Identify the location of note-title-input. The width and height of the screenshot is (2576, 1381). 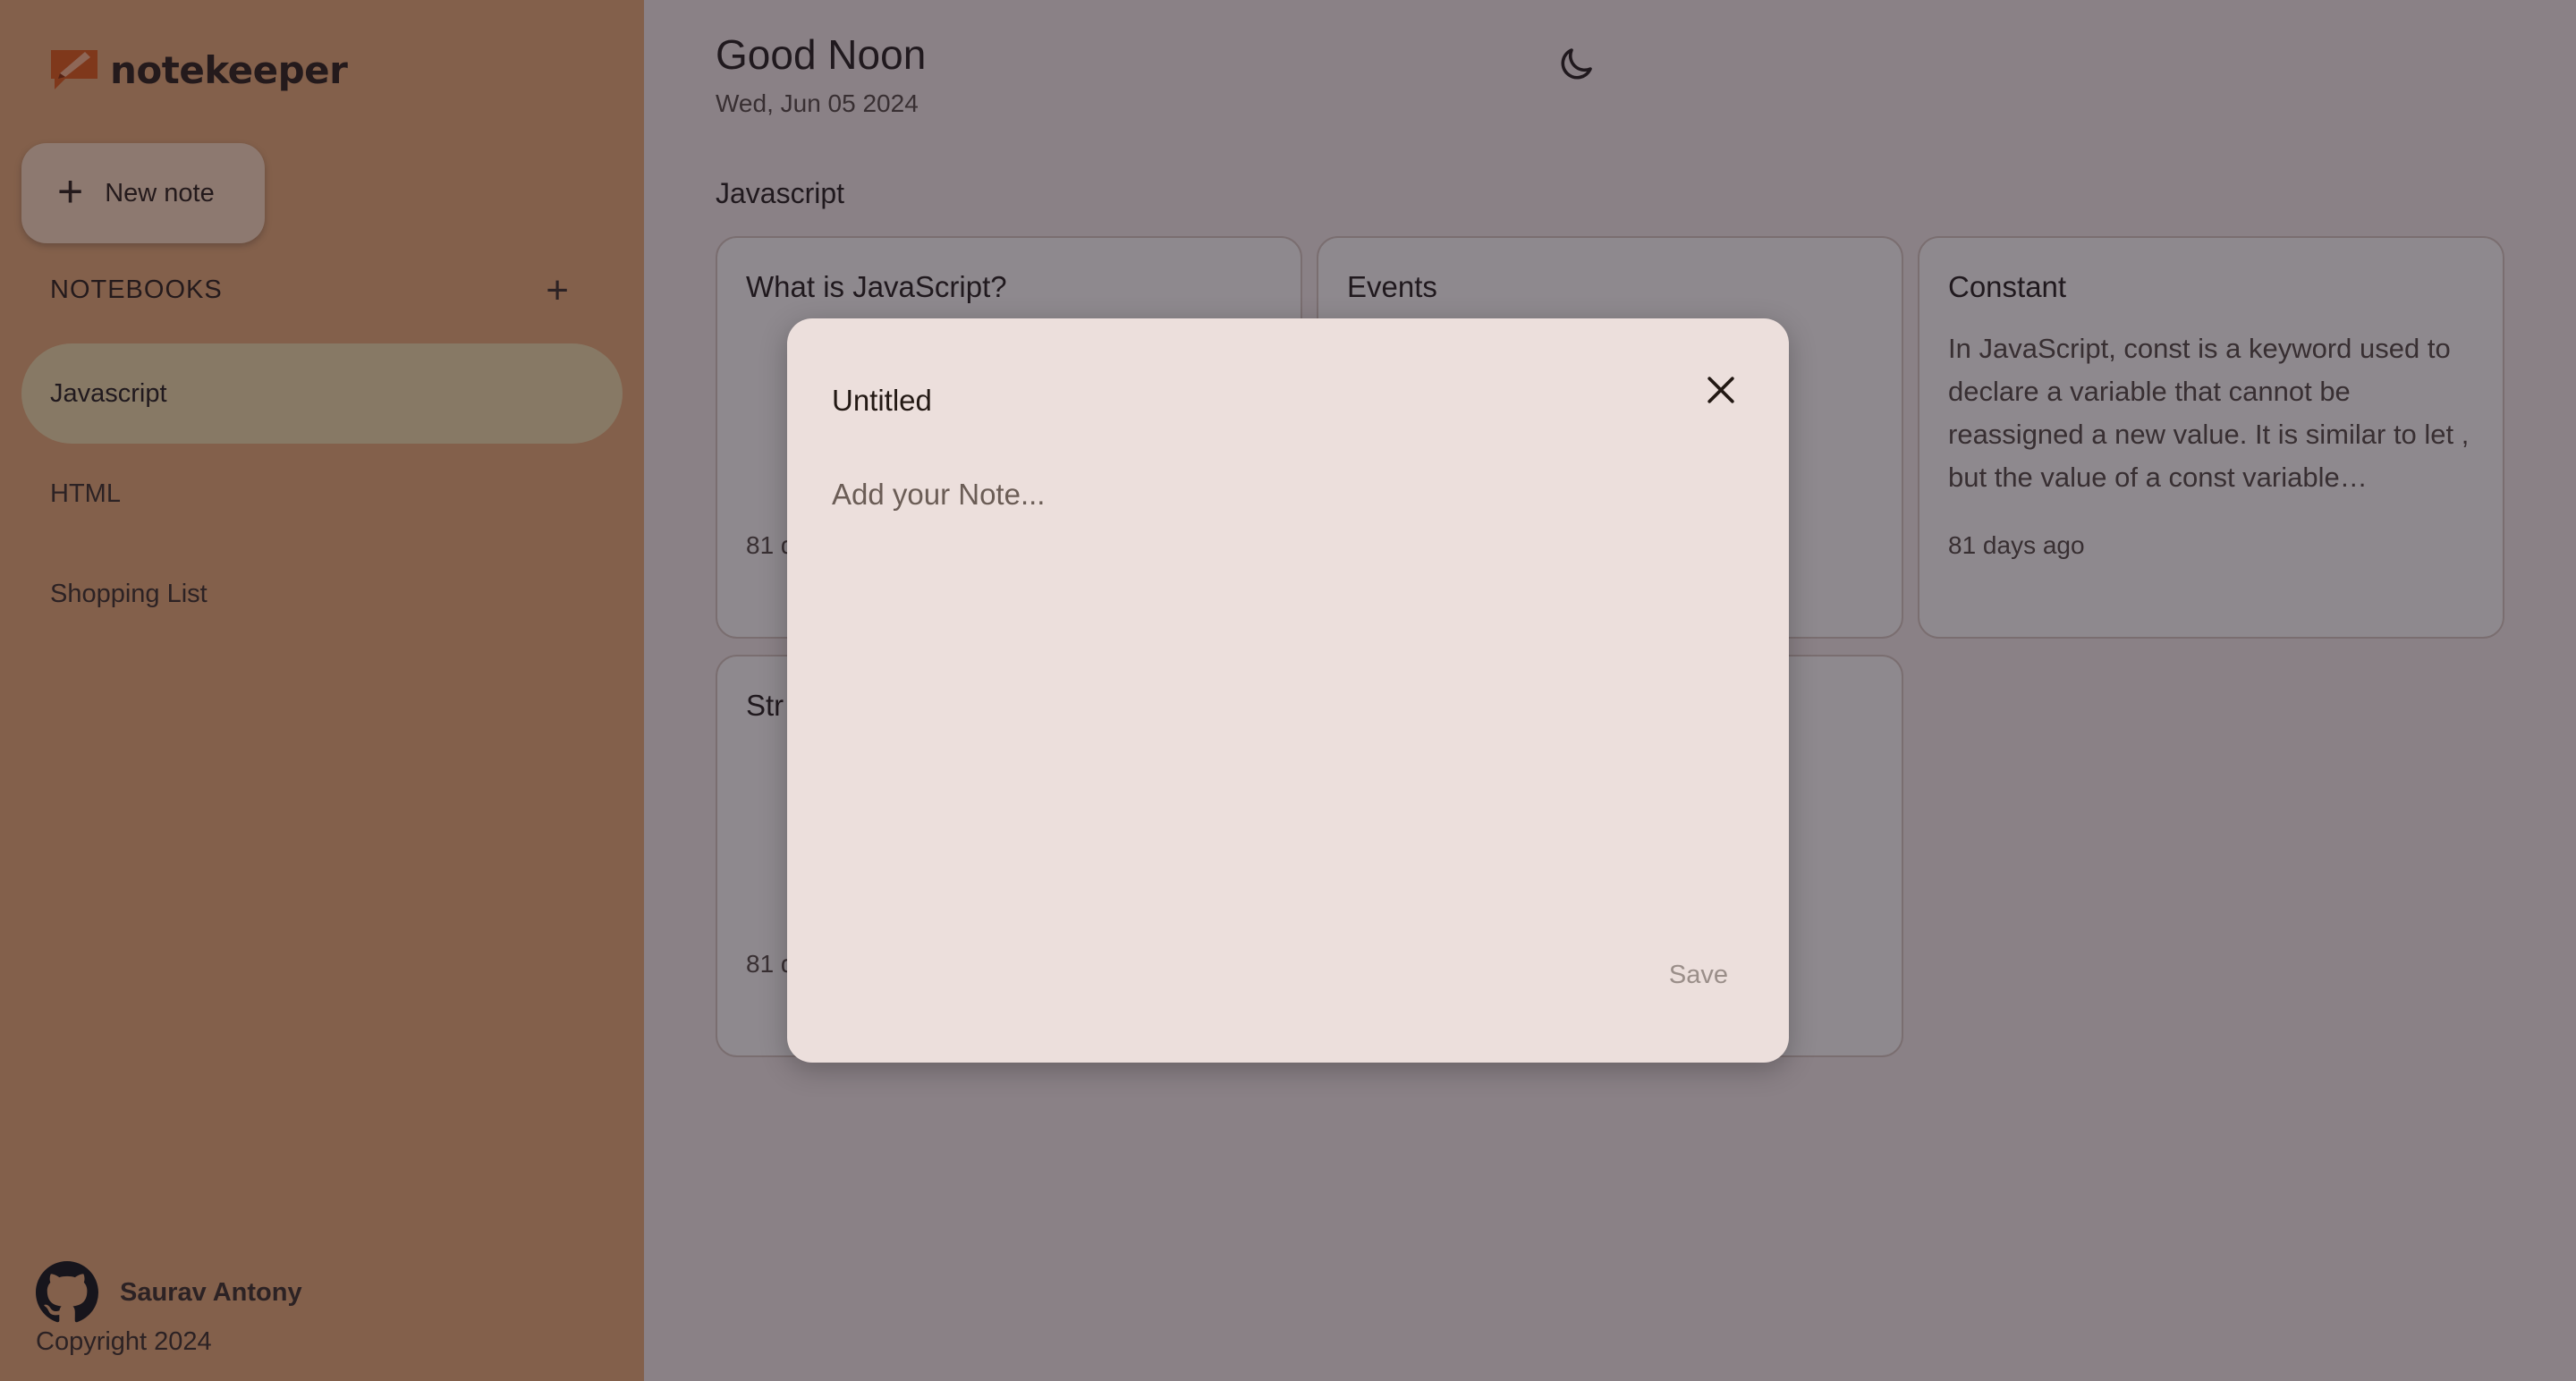
(1216, 401).